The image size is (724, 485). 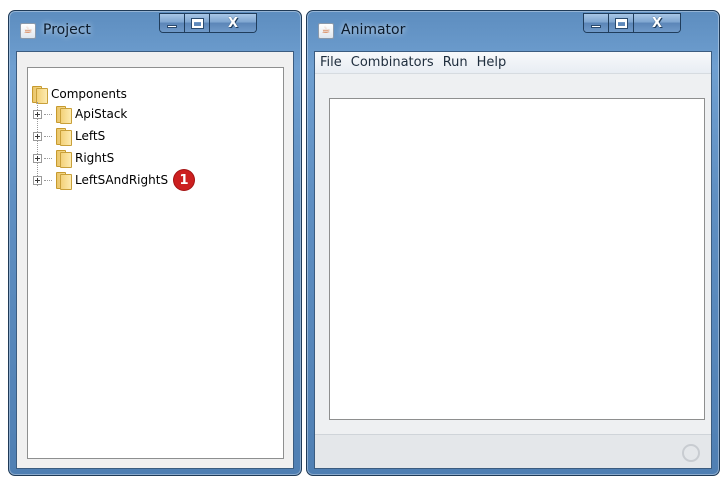 What do you see at coordinates (492, 62) in the screenshot?
I see `menu-help: Help` at bounding box center [492, 62].